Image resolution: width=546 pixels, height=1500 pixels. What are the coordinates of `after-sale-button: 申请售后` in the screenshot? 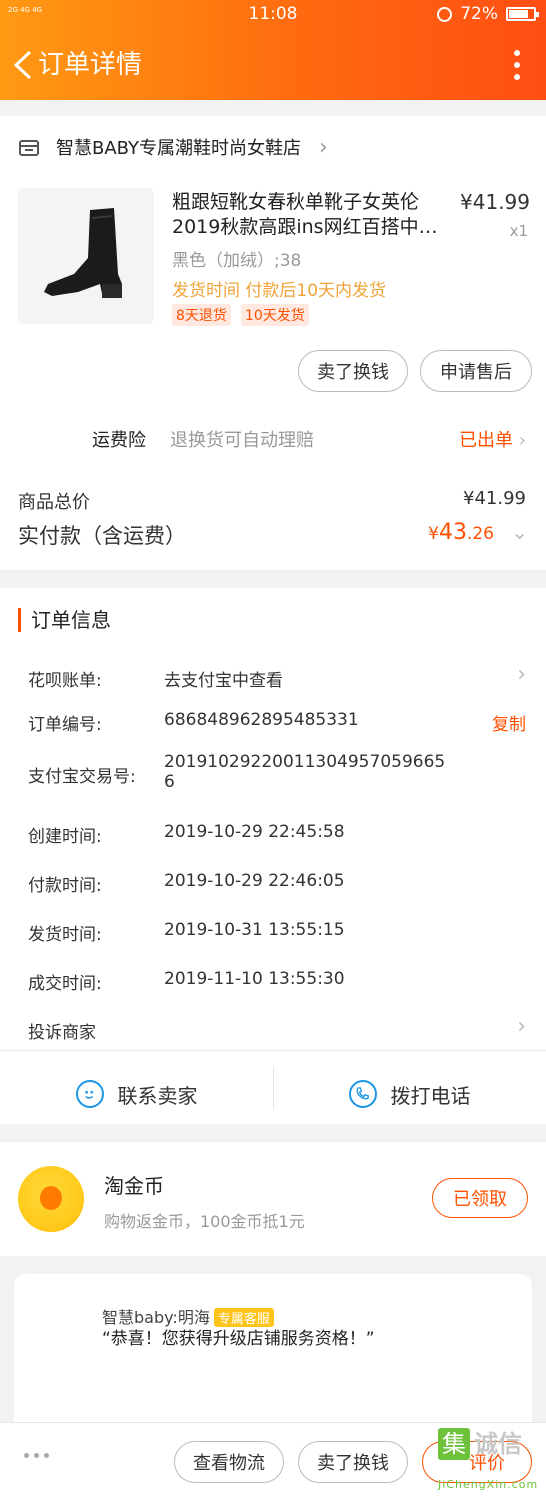 It's located at (476, 371).